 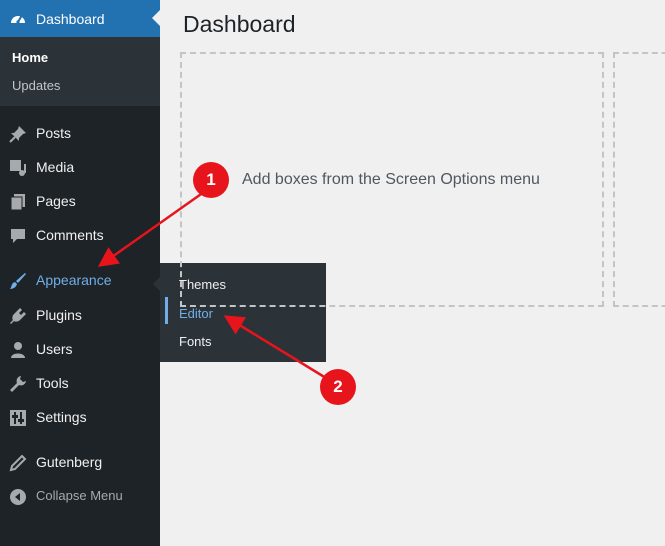 I want to click on dashboard-icon, so click(x=18, y=19).